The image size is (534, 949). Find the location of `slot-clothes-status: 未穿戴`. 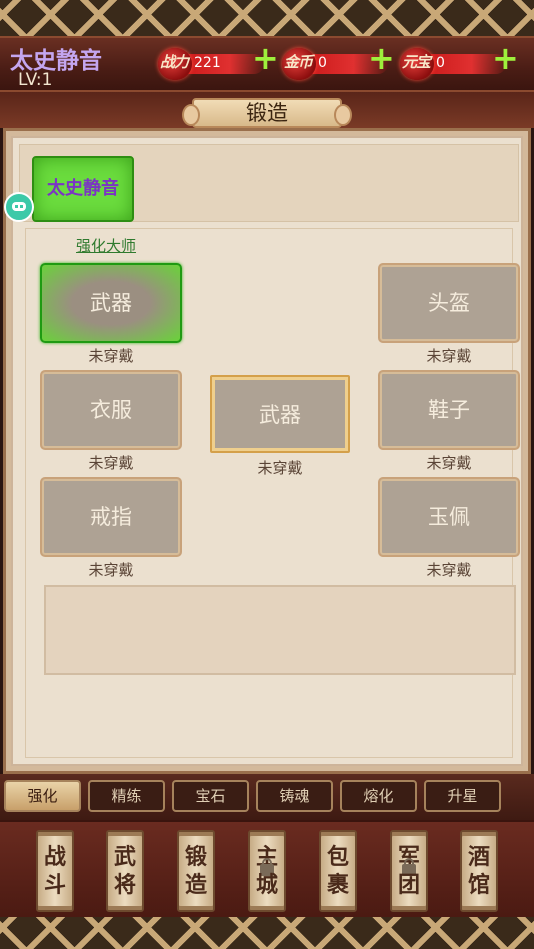

slot-clothes-status: 未穿戴 is located at coordinates (111, 463).